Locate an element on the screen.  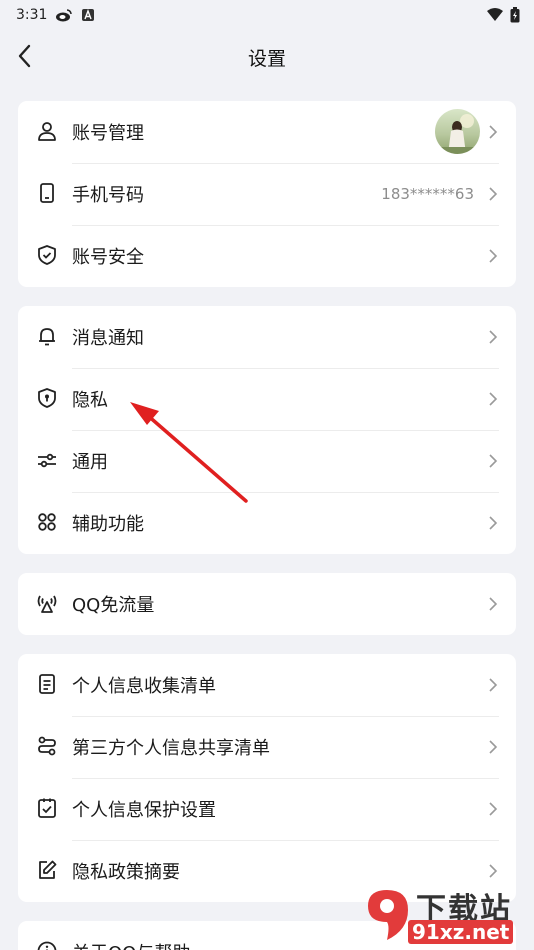
row-info-collection-list: 个人信息收集清单 is located at coordinates (267, 685).